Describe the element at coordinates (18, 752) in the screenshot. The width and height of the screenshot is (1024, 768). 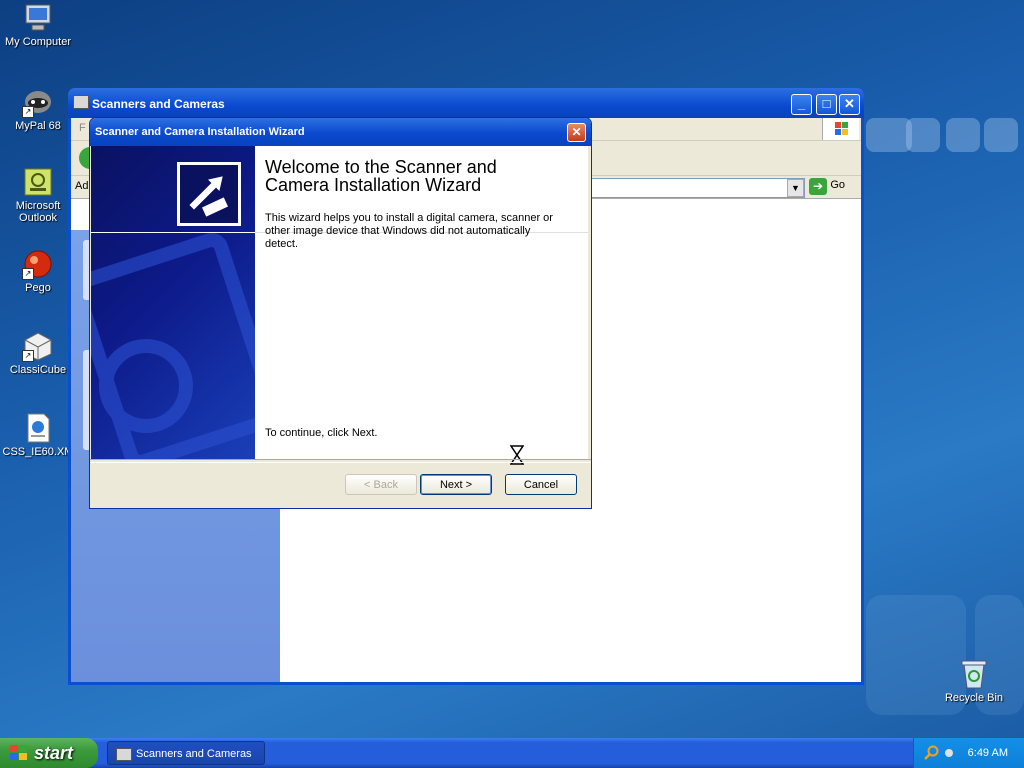
I see `windows-flag-icon` at that location.